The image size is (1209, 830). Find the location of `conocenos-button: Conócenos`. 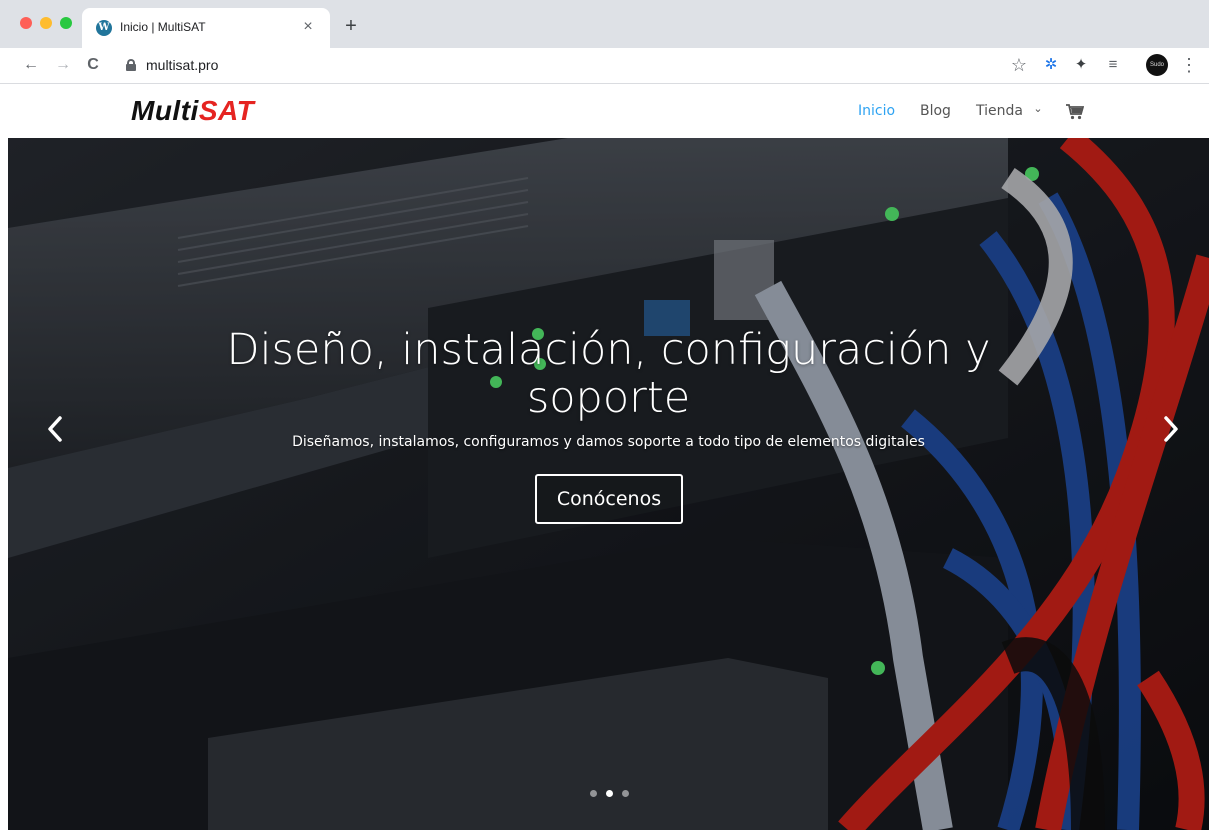

conocenos-button: Conócenos is located at coordinates (609, 499).